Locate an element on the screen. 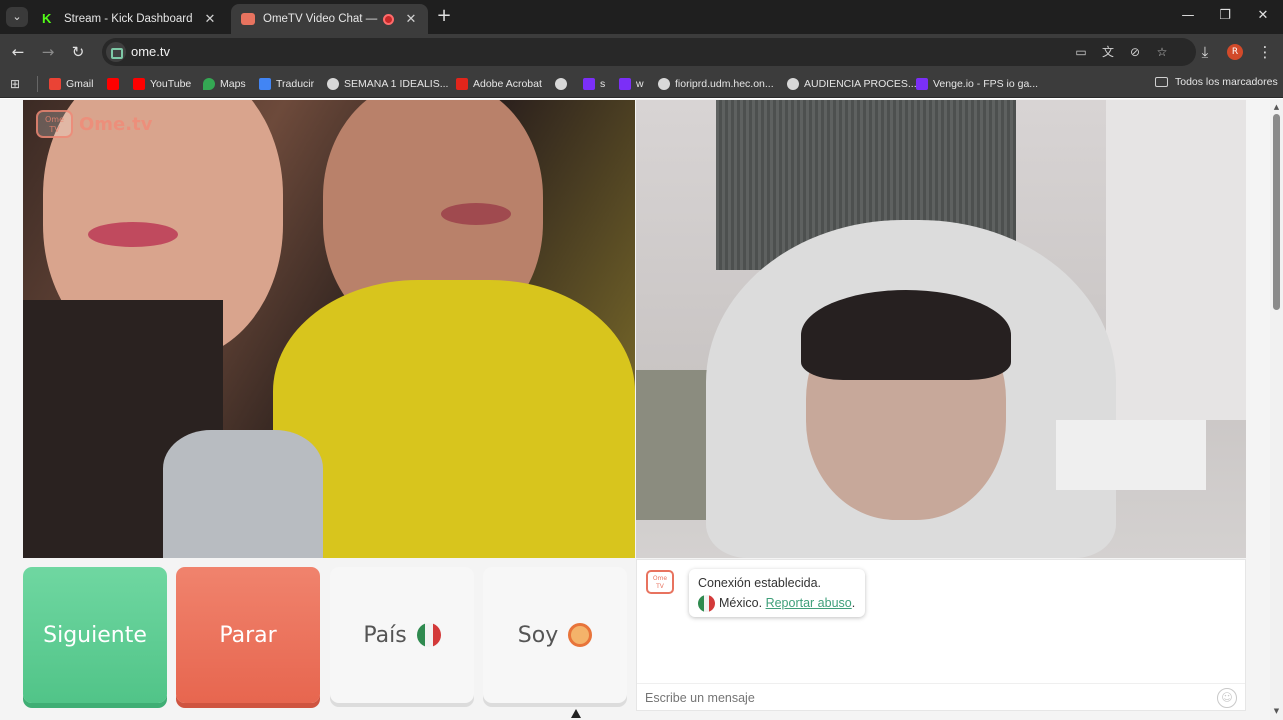  menu-dots-icon: ⋮ is located at coordinates (1265, 52).